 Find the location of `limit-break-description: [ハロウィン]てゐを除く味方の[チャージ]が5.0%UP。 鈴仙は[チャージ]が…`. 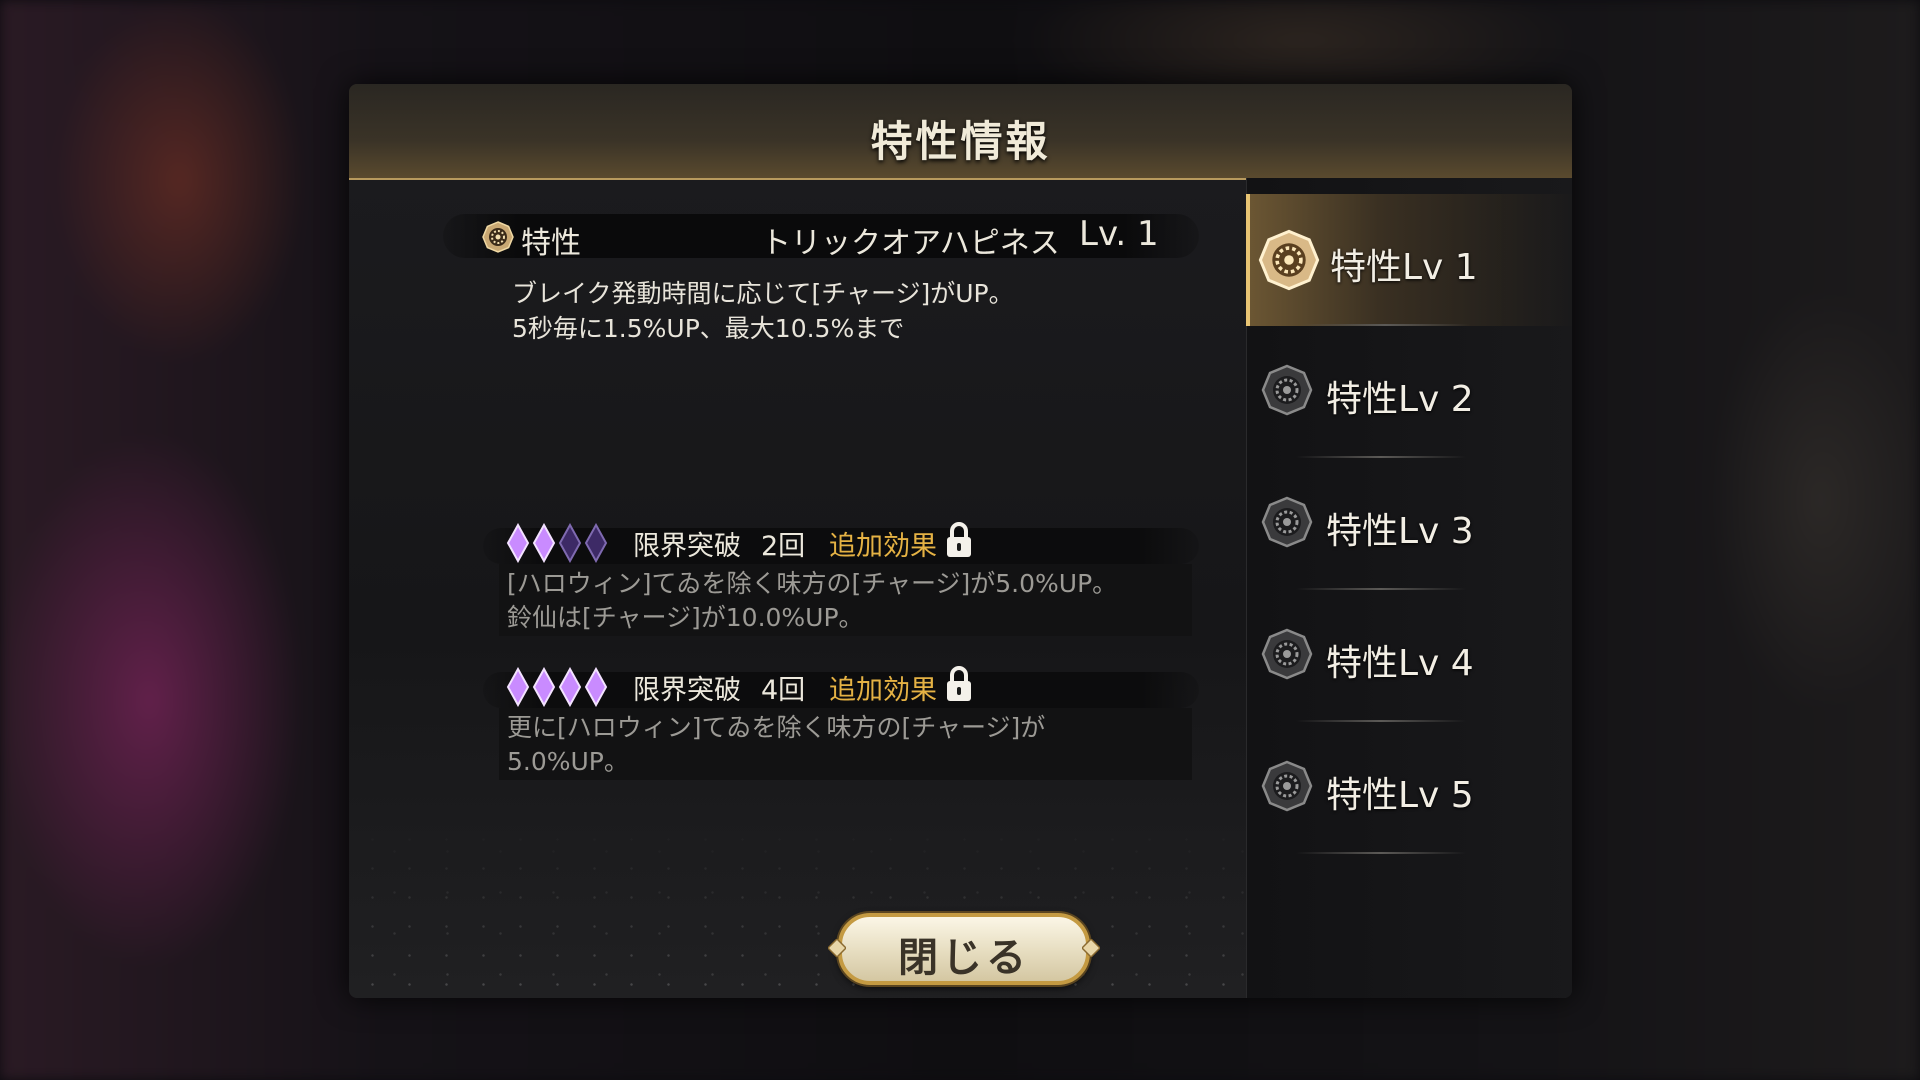

limit-break-description: [ハロウィン]てゐを除く味方の[チャージ]が5.0%UP。 鈴仙は[チャージ]が… is located at coordinates (845, 600).